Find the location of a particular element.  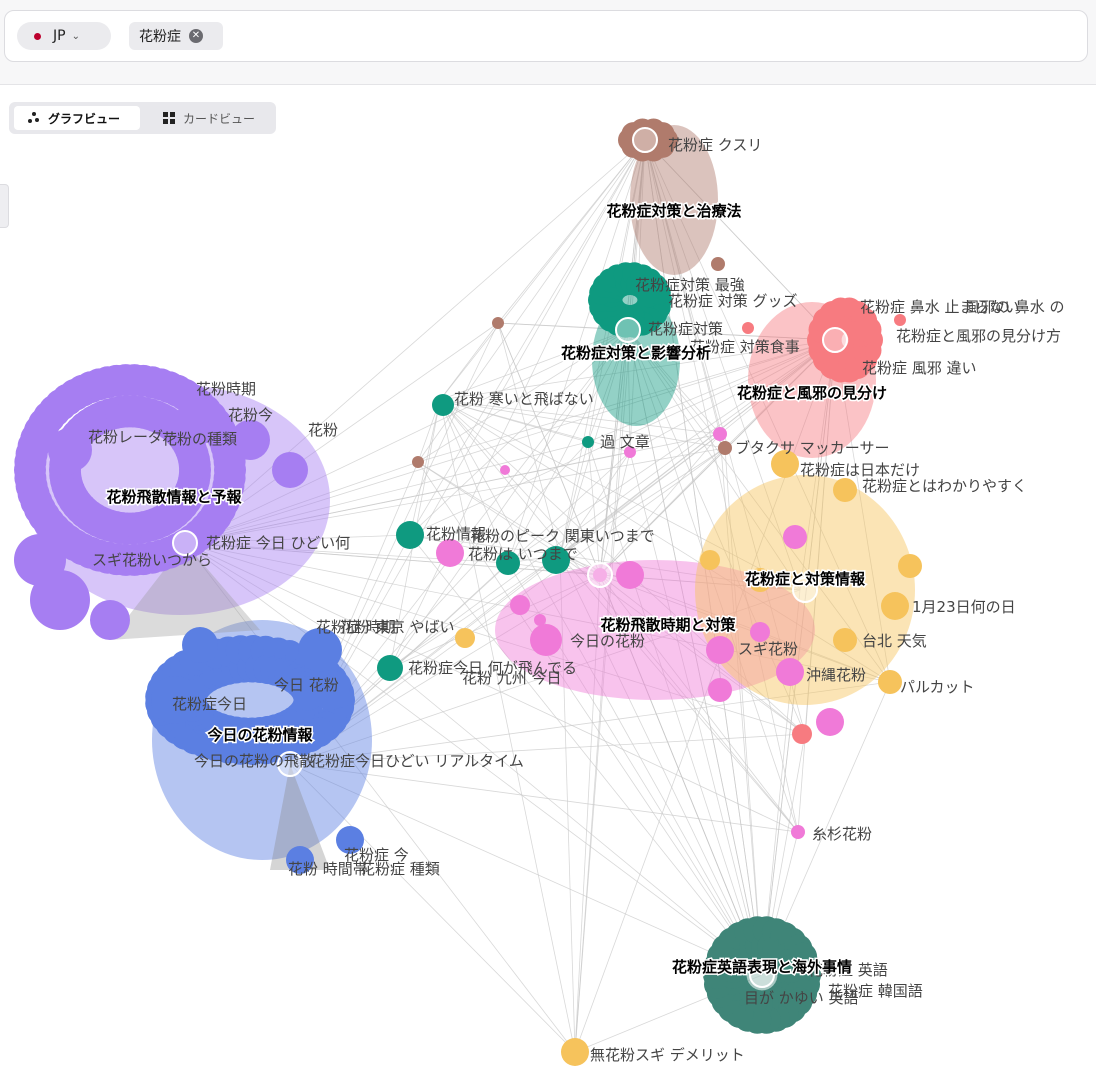

node-label: 今日の花粉 is located at coordinates (607, 641).